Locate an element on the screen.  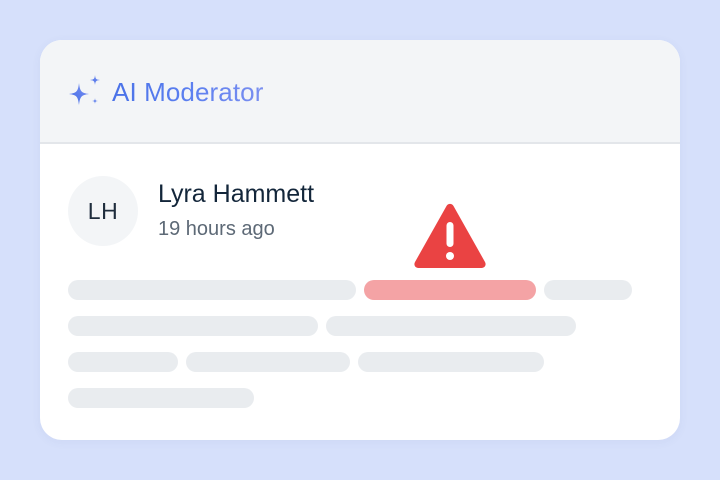
sparkles-icon is located at coordinates (84, 90).